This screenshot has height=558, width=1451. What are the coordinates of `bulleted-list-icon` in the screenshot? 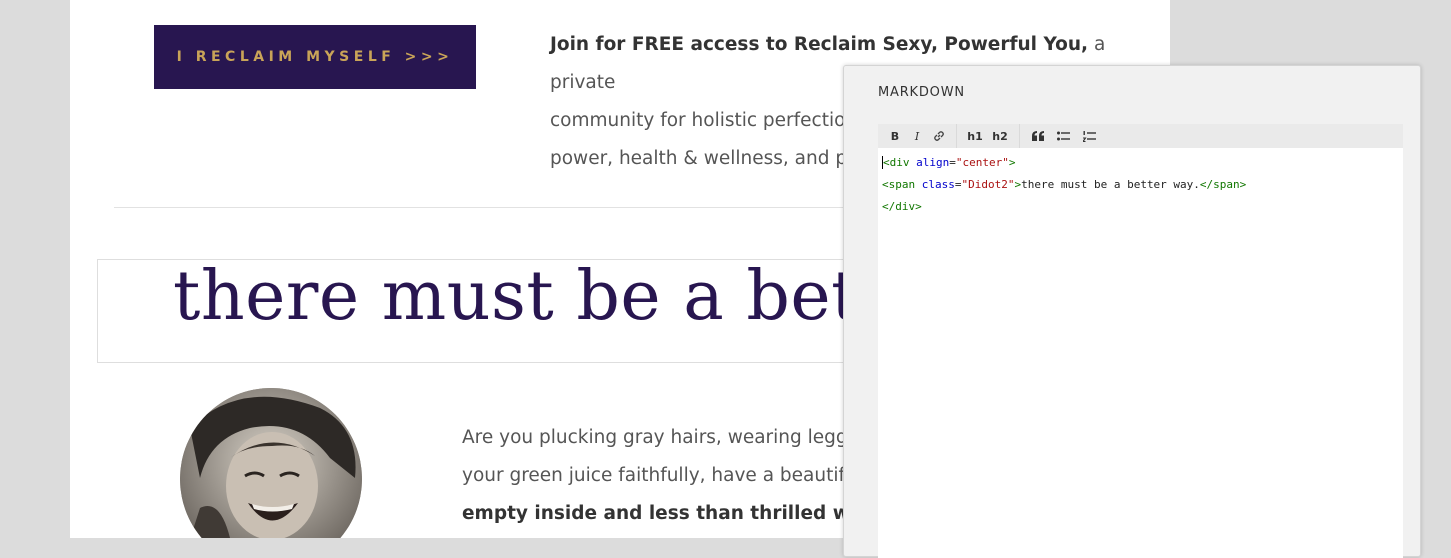 It's located at (1063, 135).